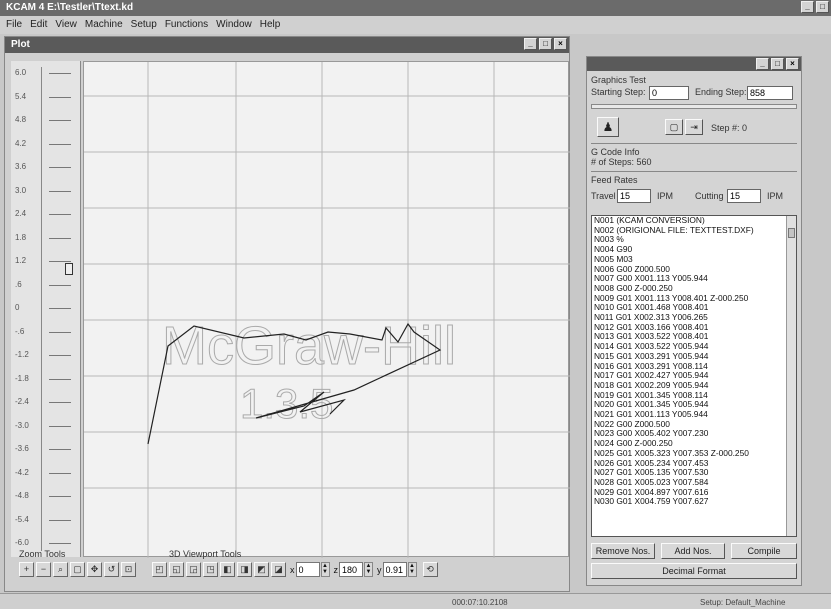 This screenshot has height=609, width=831. What do you see at coordinates (111, 569) in the screenshot?
I see `redraw-icon: ↺` at bounding box center [111, 569].